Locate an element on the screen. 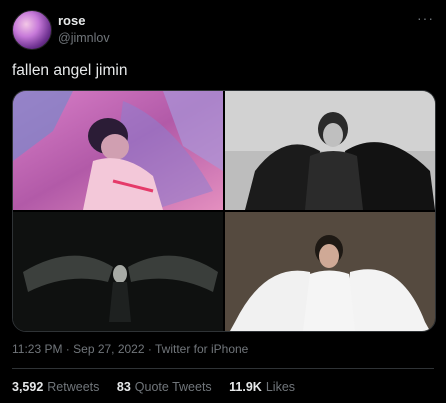 This screenshot has height=403, width=446. tweet-stats: 3,592 Retweets 83 Quote Tweets 11.9K Likes is located at coordinates (160, 387).